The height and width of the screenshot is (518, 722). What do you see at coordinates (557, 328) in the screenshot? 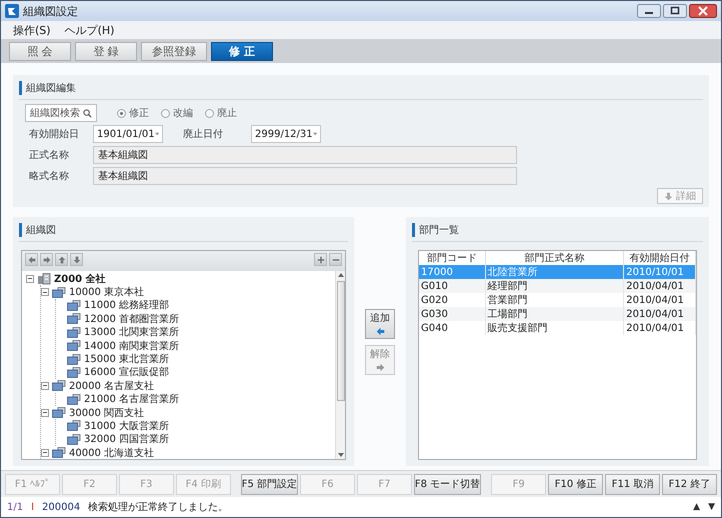
I see `table-row: G040 販売支援部門 2010/04/01` at bounding box center [557, 328].